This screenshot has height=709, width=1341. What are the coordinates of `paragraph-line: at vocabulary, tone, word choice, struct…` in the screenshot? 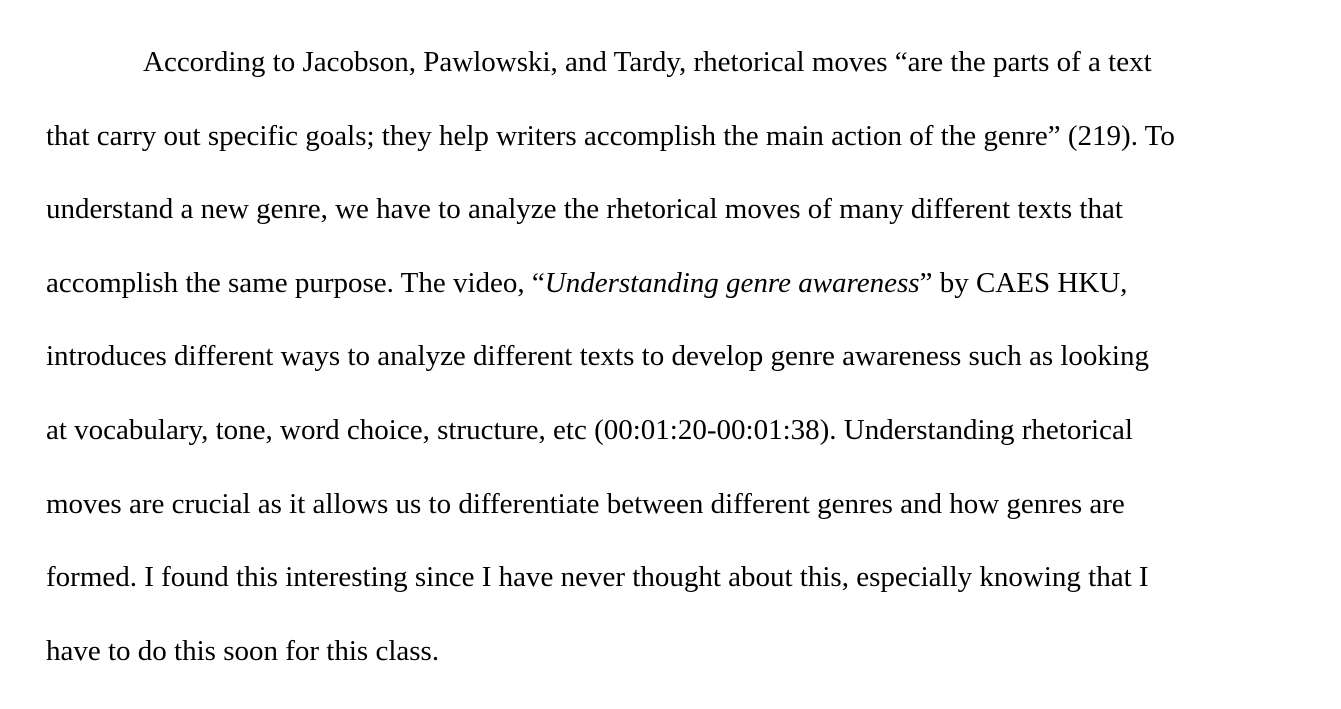 It's located at (589, 430).